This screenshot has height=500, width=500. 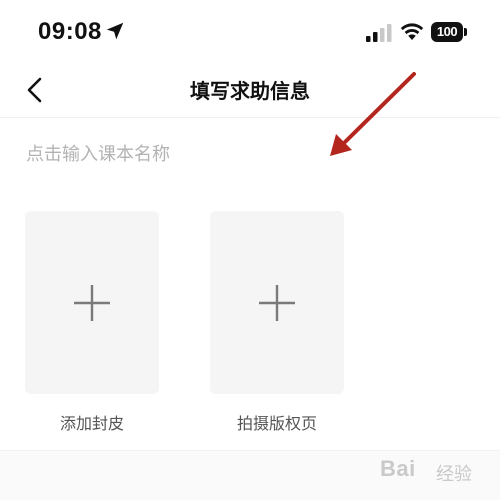 I want to click on nav-bar: 填写求助信息, so click(x=250, y=90).